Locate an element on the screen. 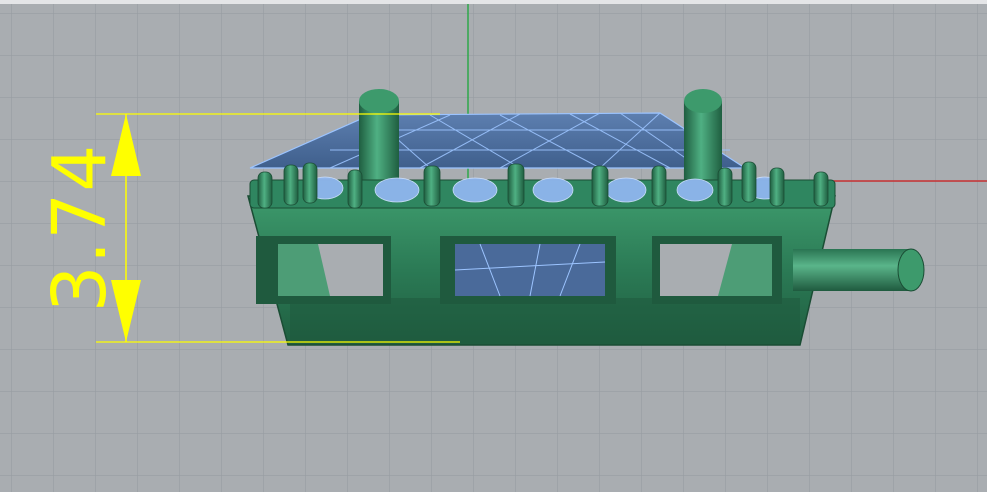  gallery-window-left is located at coordinates (323, 270).